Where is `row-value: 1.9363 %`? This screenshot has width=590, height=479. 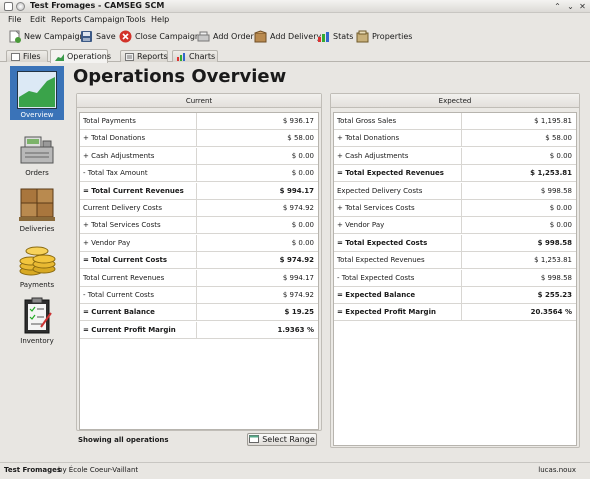
row-value: 1.9363 % is located at coordinates (295, 329).